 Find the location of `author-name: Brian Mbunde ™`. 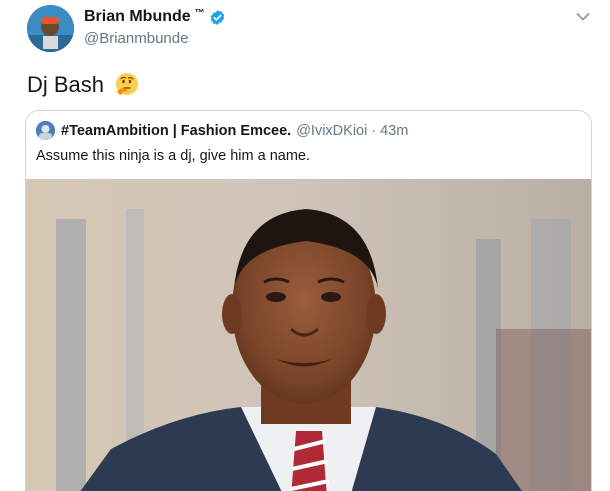

author-name: Brian Mbunde ™ is located at coordinates (155, 17).